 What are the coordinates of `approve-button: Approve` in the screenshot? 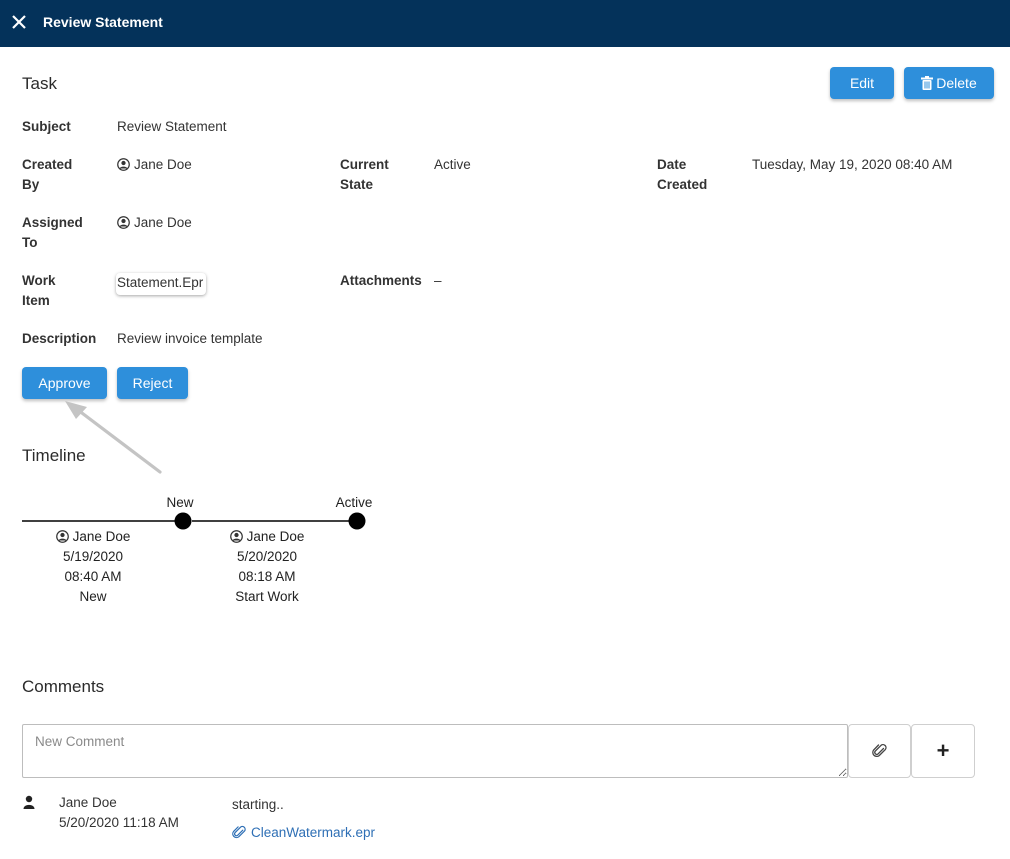 It's located at (64, 383).